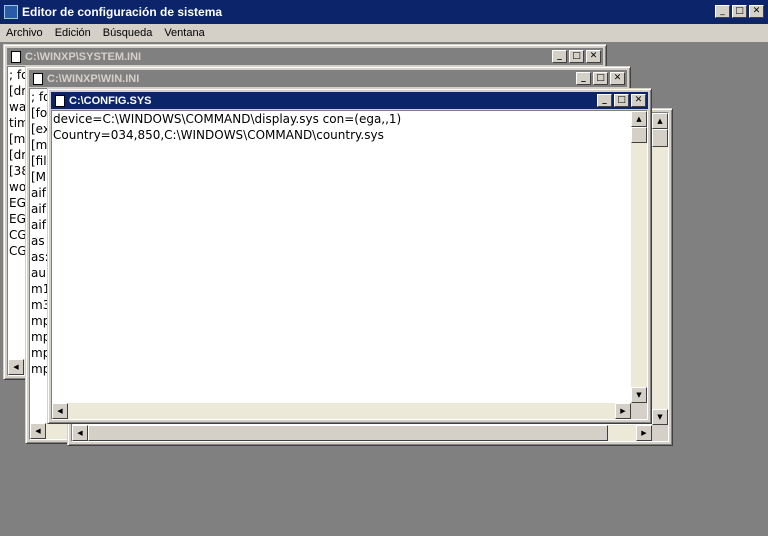 The width and height of the screenshot is (768, 536). I want to click on system-ini-controls: _ □ ✕, so click(576, 56).